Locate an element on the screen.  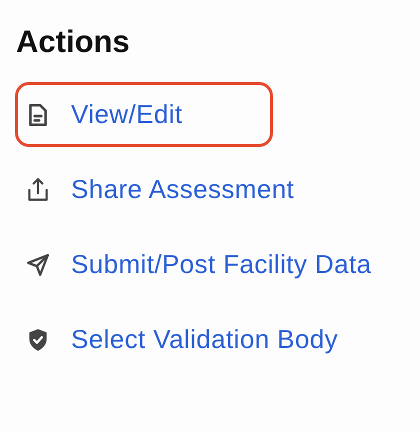
action-link: Submit/Post Facility Data is located at coordinates (201, 264).